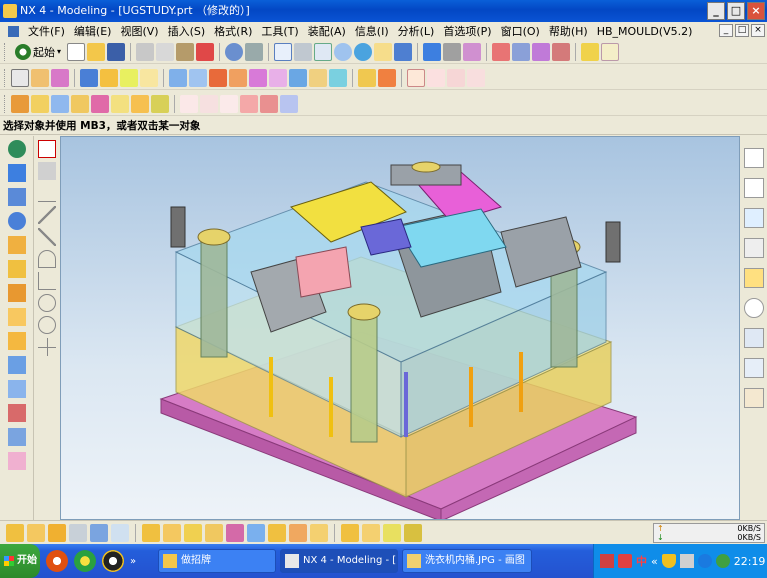  What do you see at coordinates (625, 561) in the screenshot?
I see `ime-language-icon` at bounding box center [625, 561].